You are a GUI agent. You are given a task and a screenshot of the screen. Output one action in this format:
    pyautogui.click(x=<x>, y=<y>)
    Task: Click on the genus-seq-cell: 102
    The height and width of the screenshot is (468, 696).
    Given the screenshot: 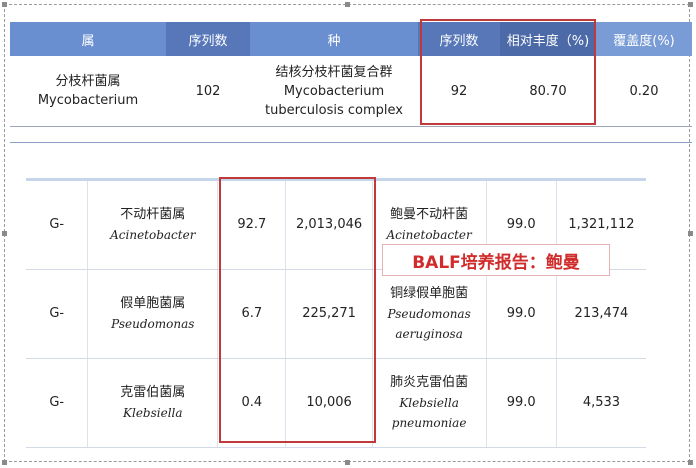 What is the action you would take?
    pyautogui.click(x=208, y=91)
    